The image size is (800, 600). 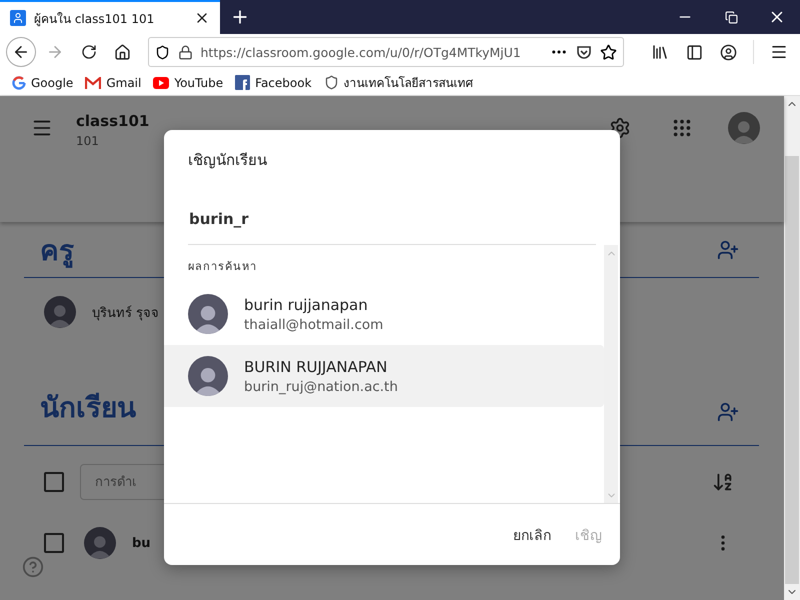 What do you see at coordinates (57, 251) in the screenshot?
I see `section-heading: ครู` at bounding box center [57, 251].